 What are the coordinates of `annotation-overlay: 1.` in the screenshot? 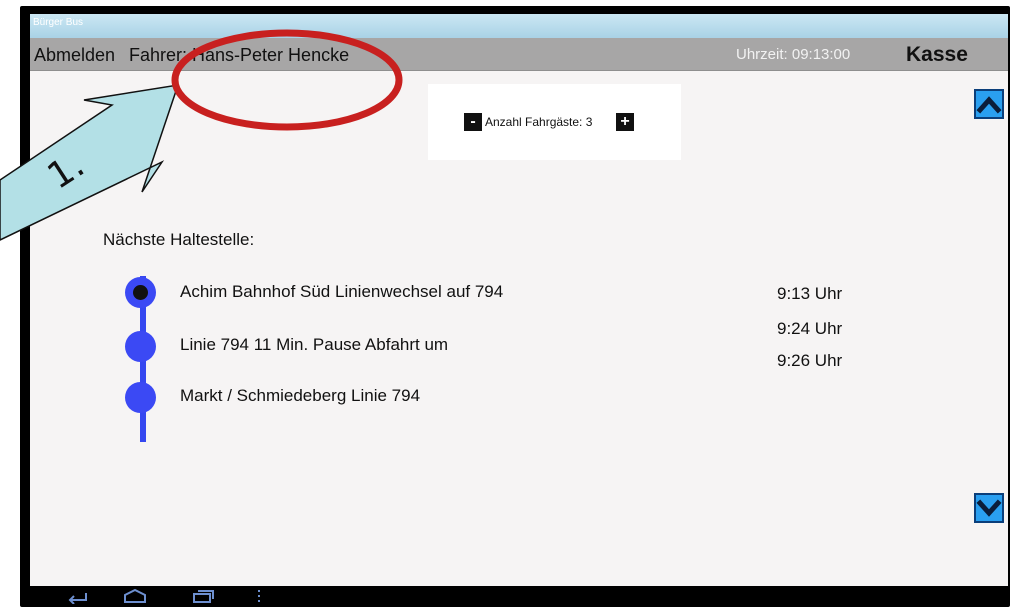 It's located at (201, 135).